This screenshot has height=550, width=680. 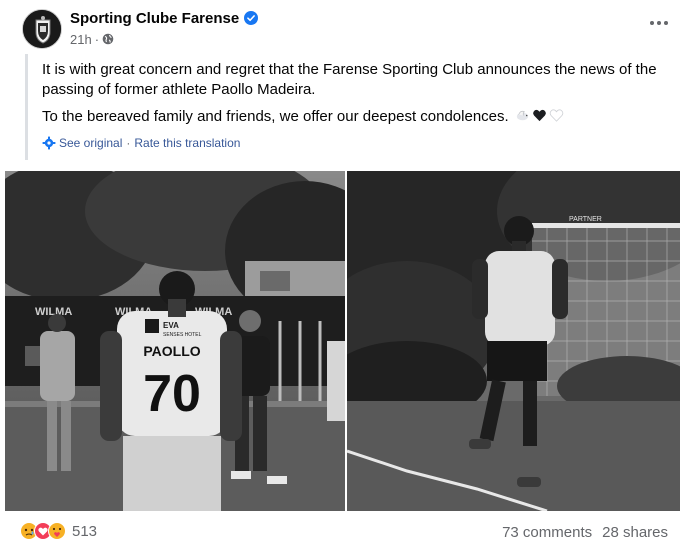 What do you see at coordinates (539, 115) in the screenshot?
I see `black-heart-emoji` at bounding box center [539, 115].